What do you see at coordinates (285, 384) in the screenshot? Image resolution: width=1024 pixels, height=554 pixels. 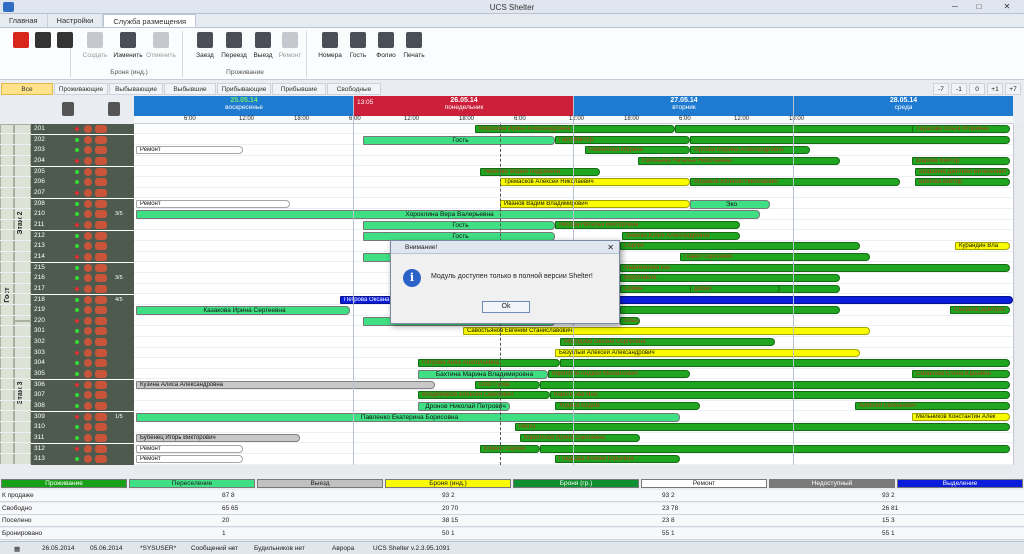 I see `booking-bar: Кузина Алиса Александровна` at bounding box center [285, 384].